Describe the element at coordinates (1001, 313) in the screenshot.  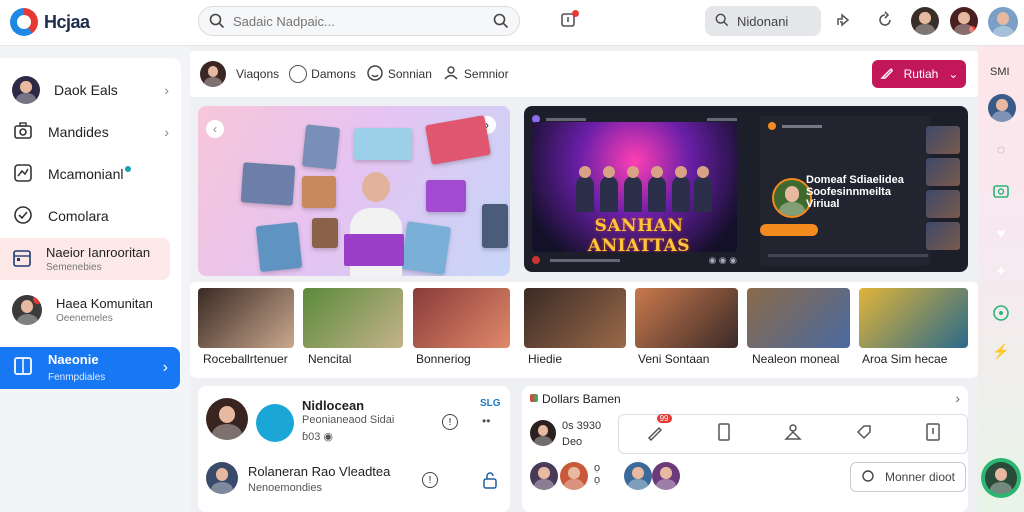
I see `chat-icon` at that location.